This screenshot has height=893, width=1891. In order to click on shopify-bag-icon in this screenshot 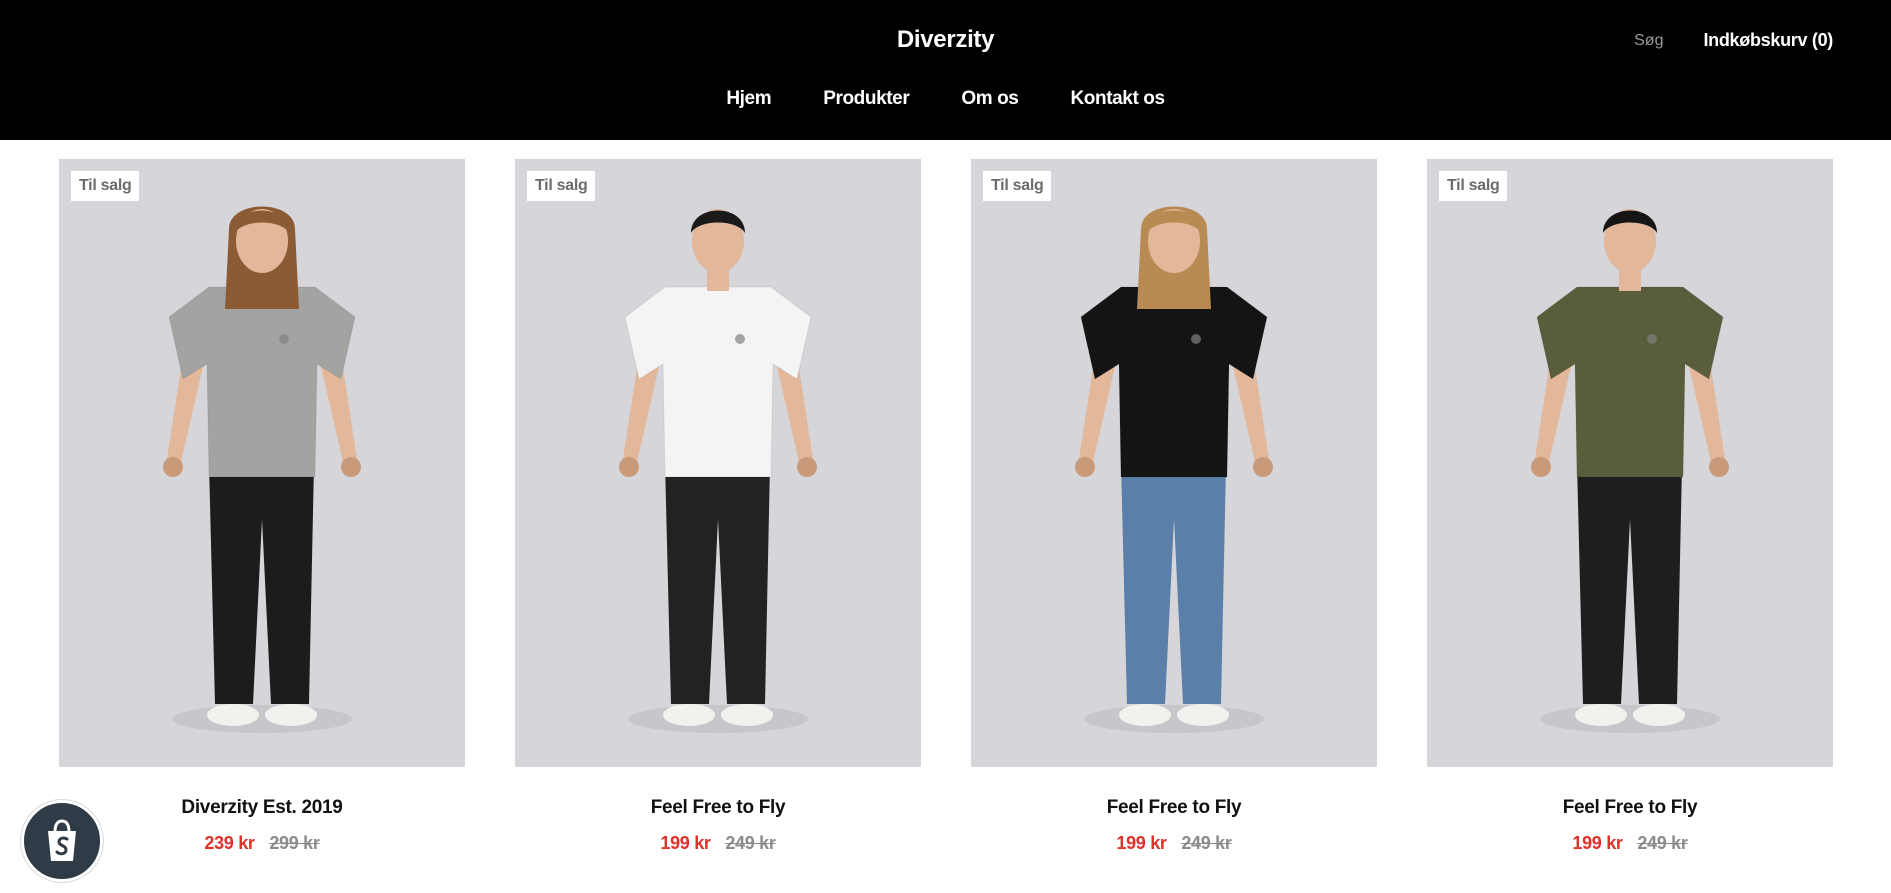, I will do `click(62, 840)`.